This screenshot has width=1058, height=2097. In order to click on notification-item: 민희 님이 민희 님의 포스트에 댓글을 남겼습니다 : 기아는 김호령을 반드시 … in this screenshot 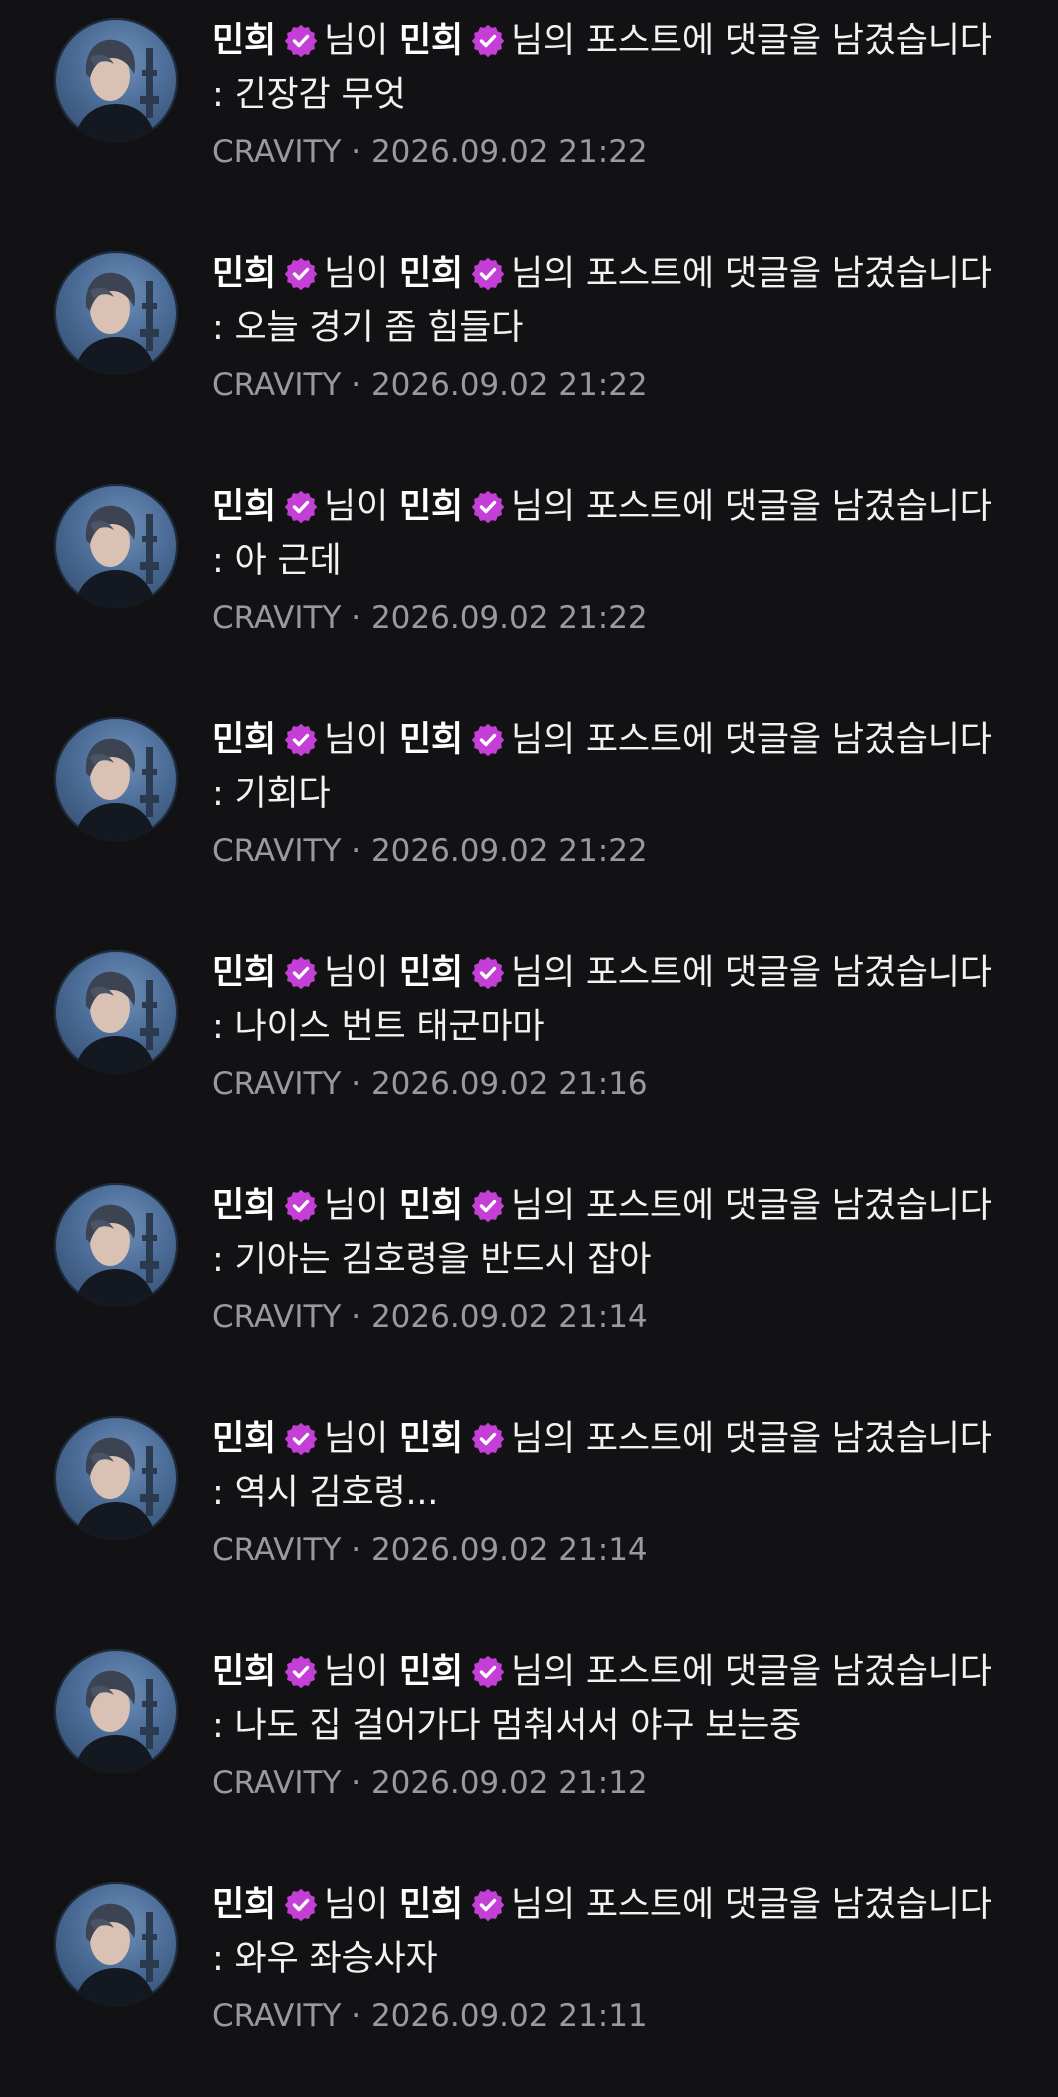, I will do `click(529, 1281)`.